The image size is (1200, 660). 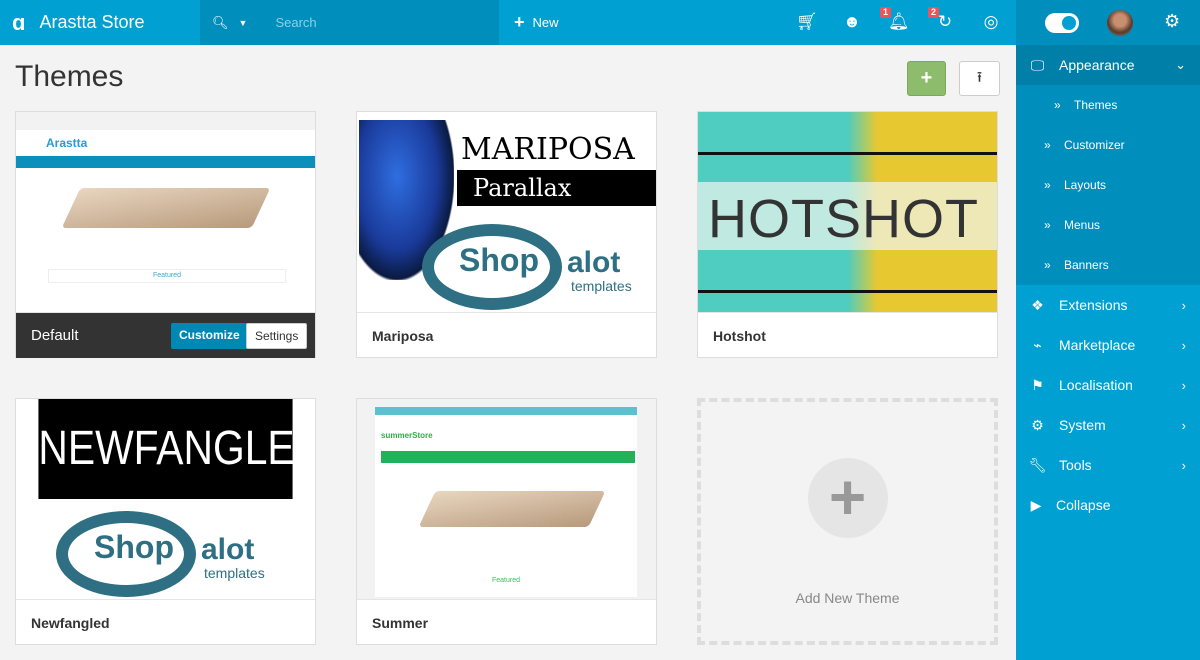 What do you see at coordinates (847, 335) in the screenshot?
I see `theme-footer: Hotshot` at bounding box center [847, 335].